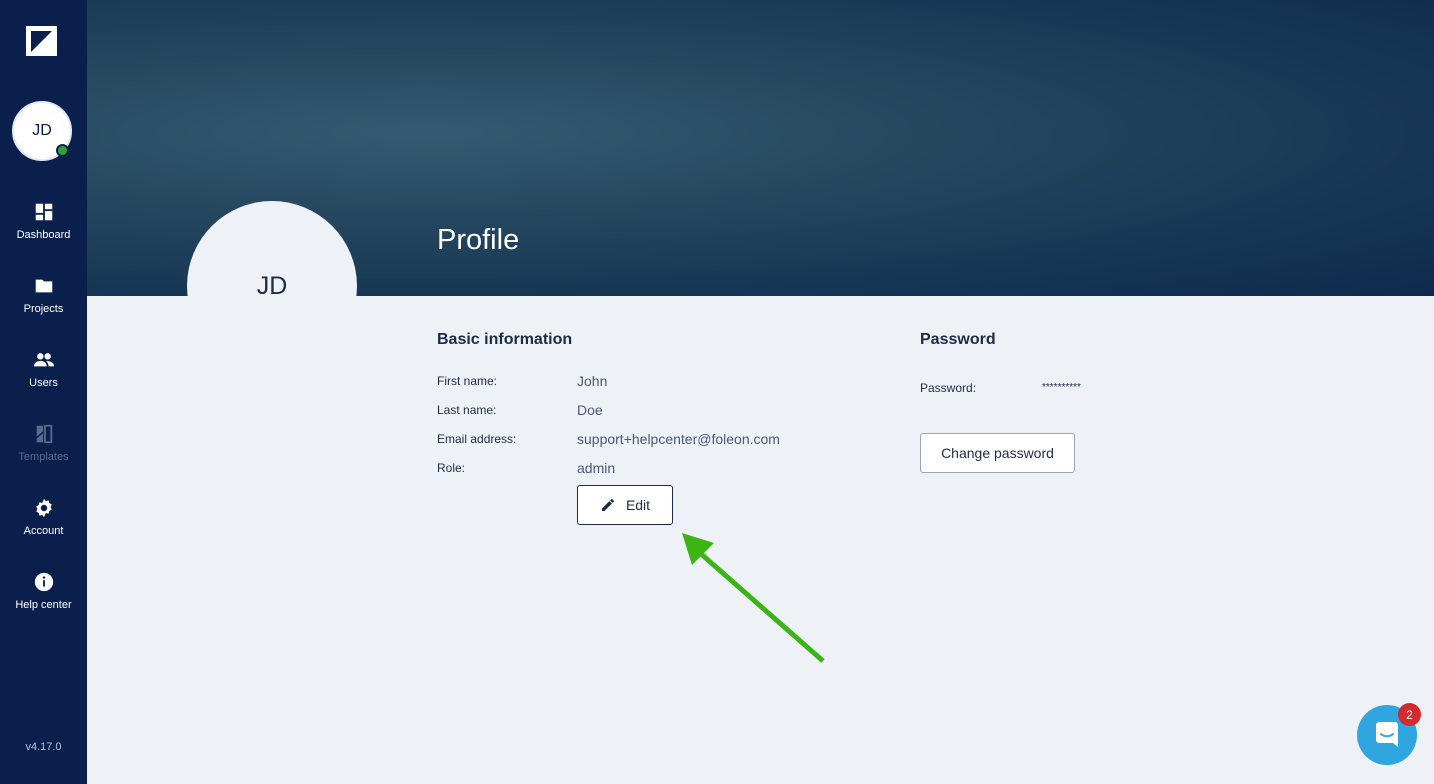  I want to click on sidebar-item-templates: Templates, so click(43, 443).